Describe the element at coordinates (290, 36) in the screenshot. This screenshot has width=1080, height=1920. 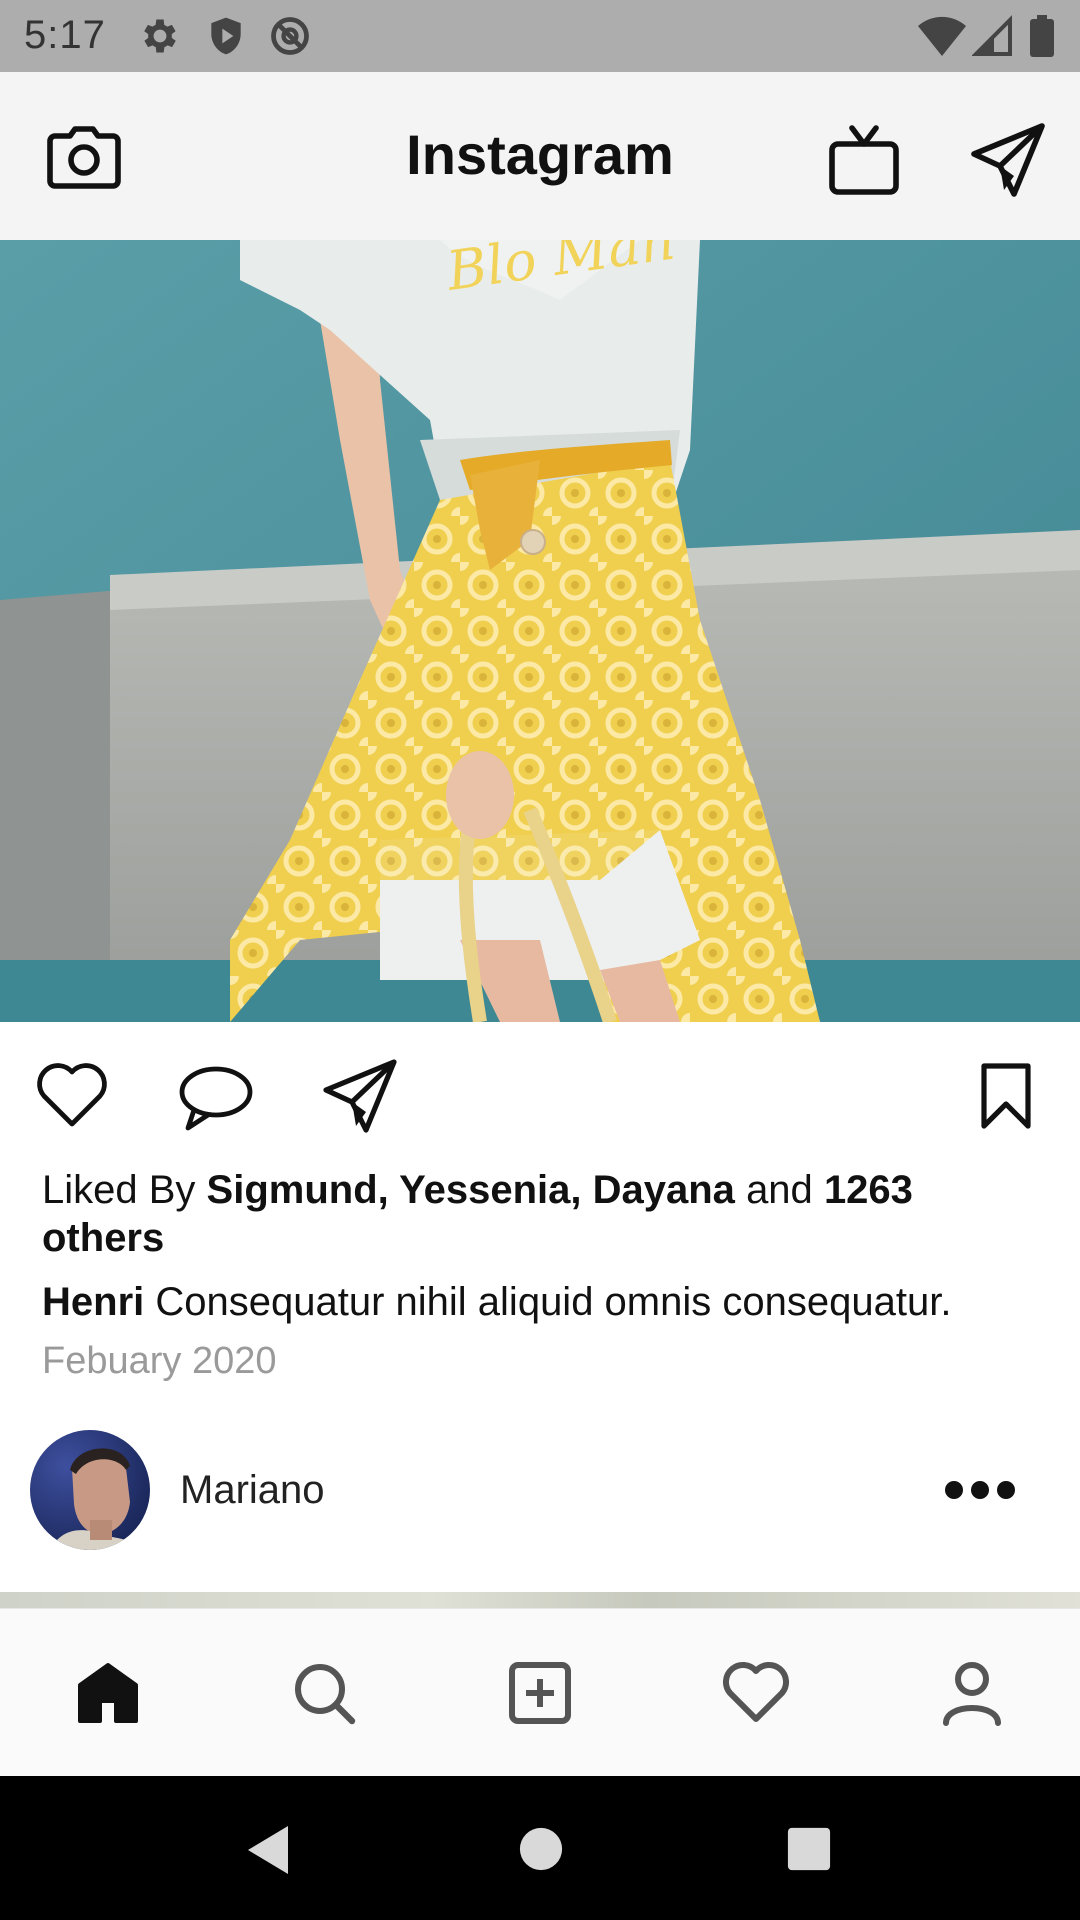
I see `no-sync-icon` at that location.